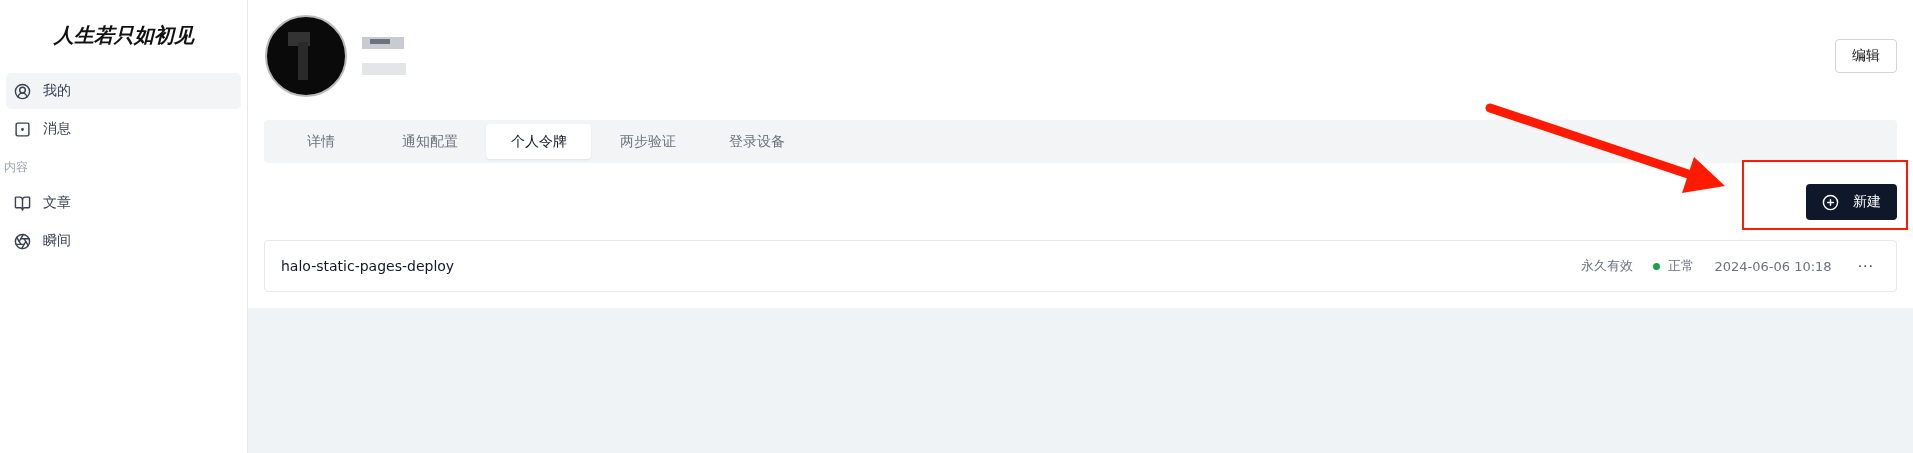 This screenshot has height=453, width=1913. I want to click on plus-icon, so click(1830, 202).